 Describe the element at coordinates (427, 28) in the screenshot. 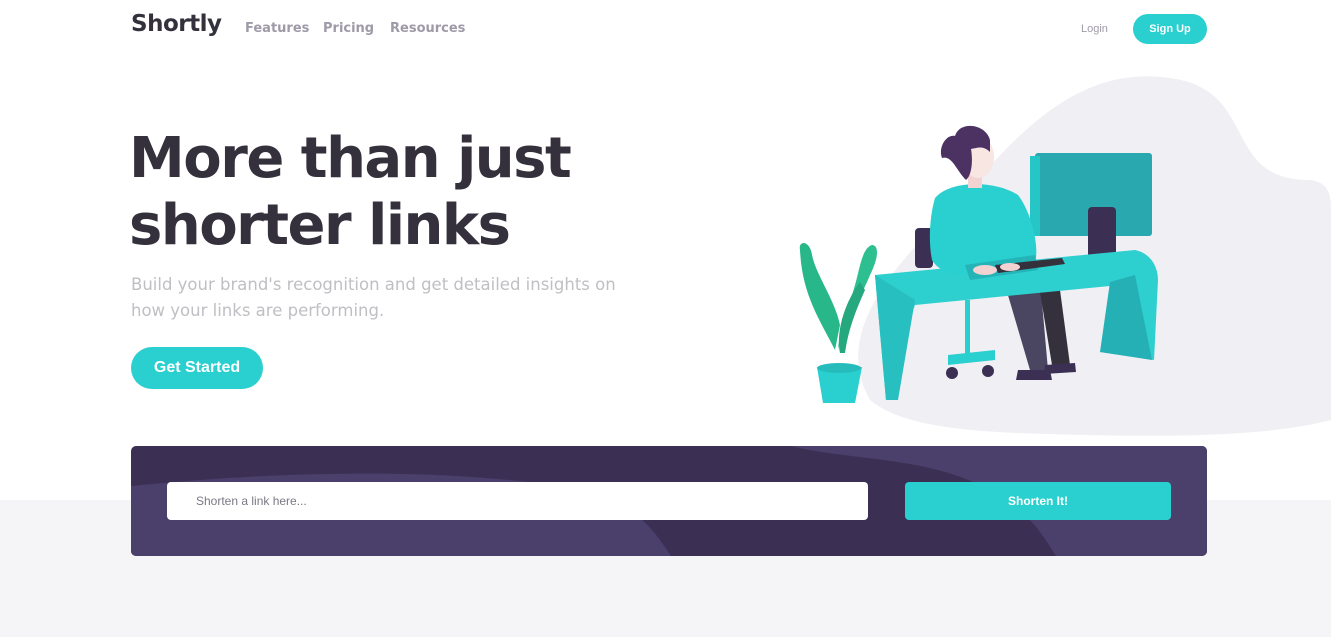

I see `nav-link-resources: Resources` at that location.